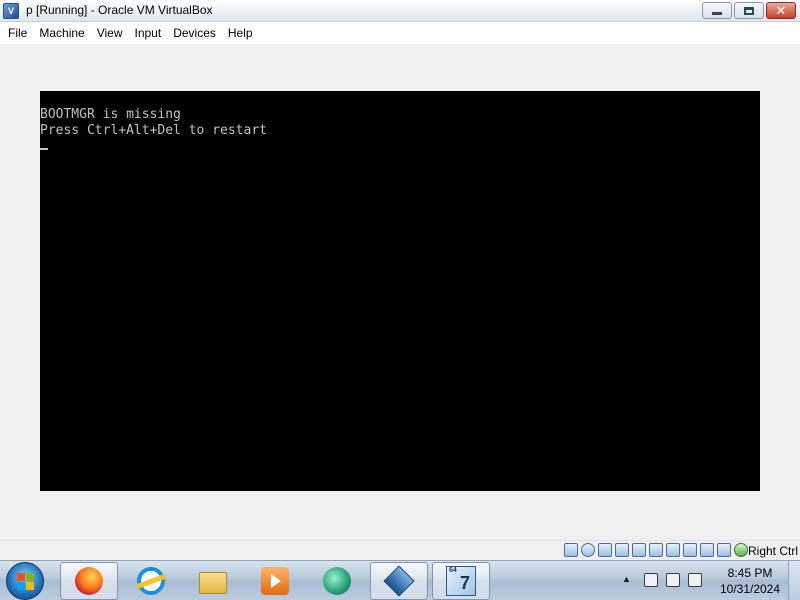  What do you see at coordinates (110, 33) in the screenshot?
I see `menu-view: View` at bounding box center [110, 33].